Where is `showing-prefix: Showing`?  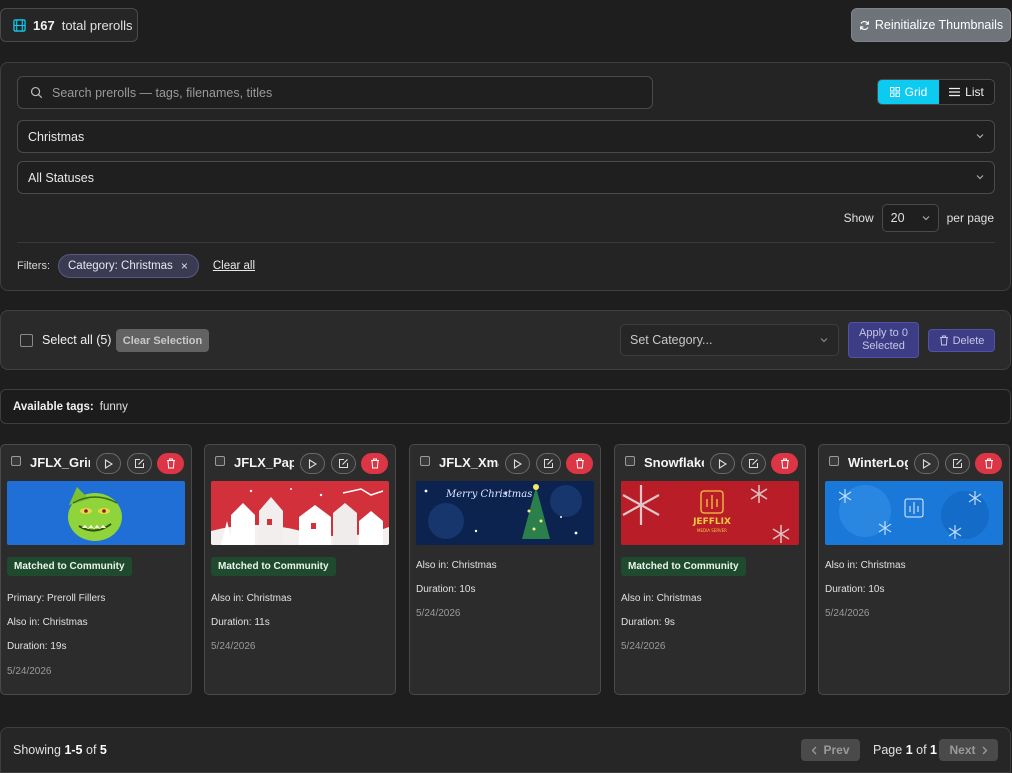
showing-prefix: Showing is located at coordinates (37, 750).